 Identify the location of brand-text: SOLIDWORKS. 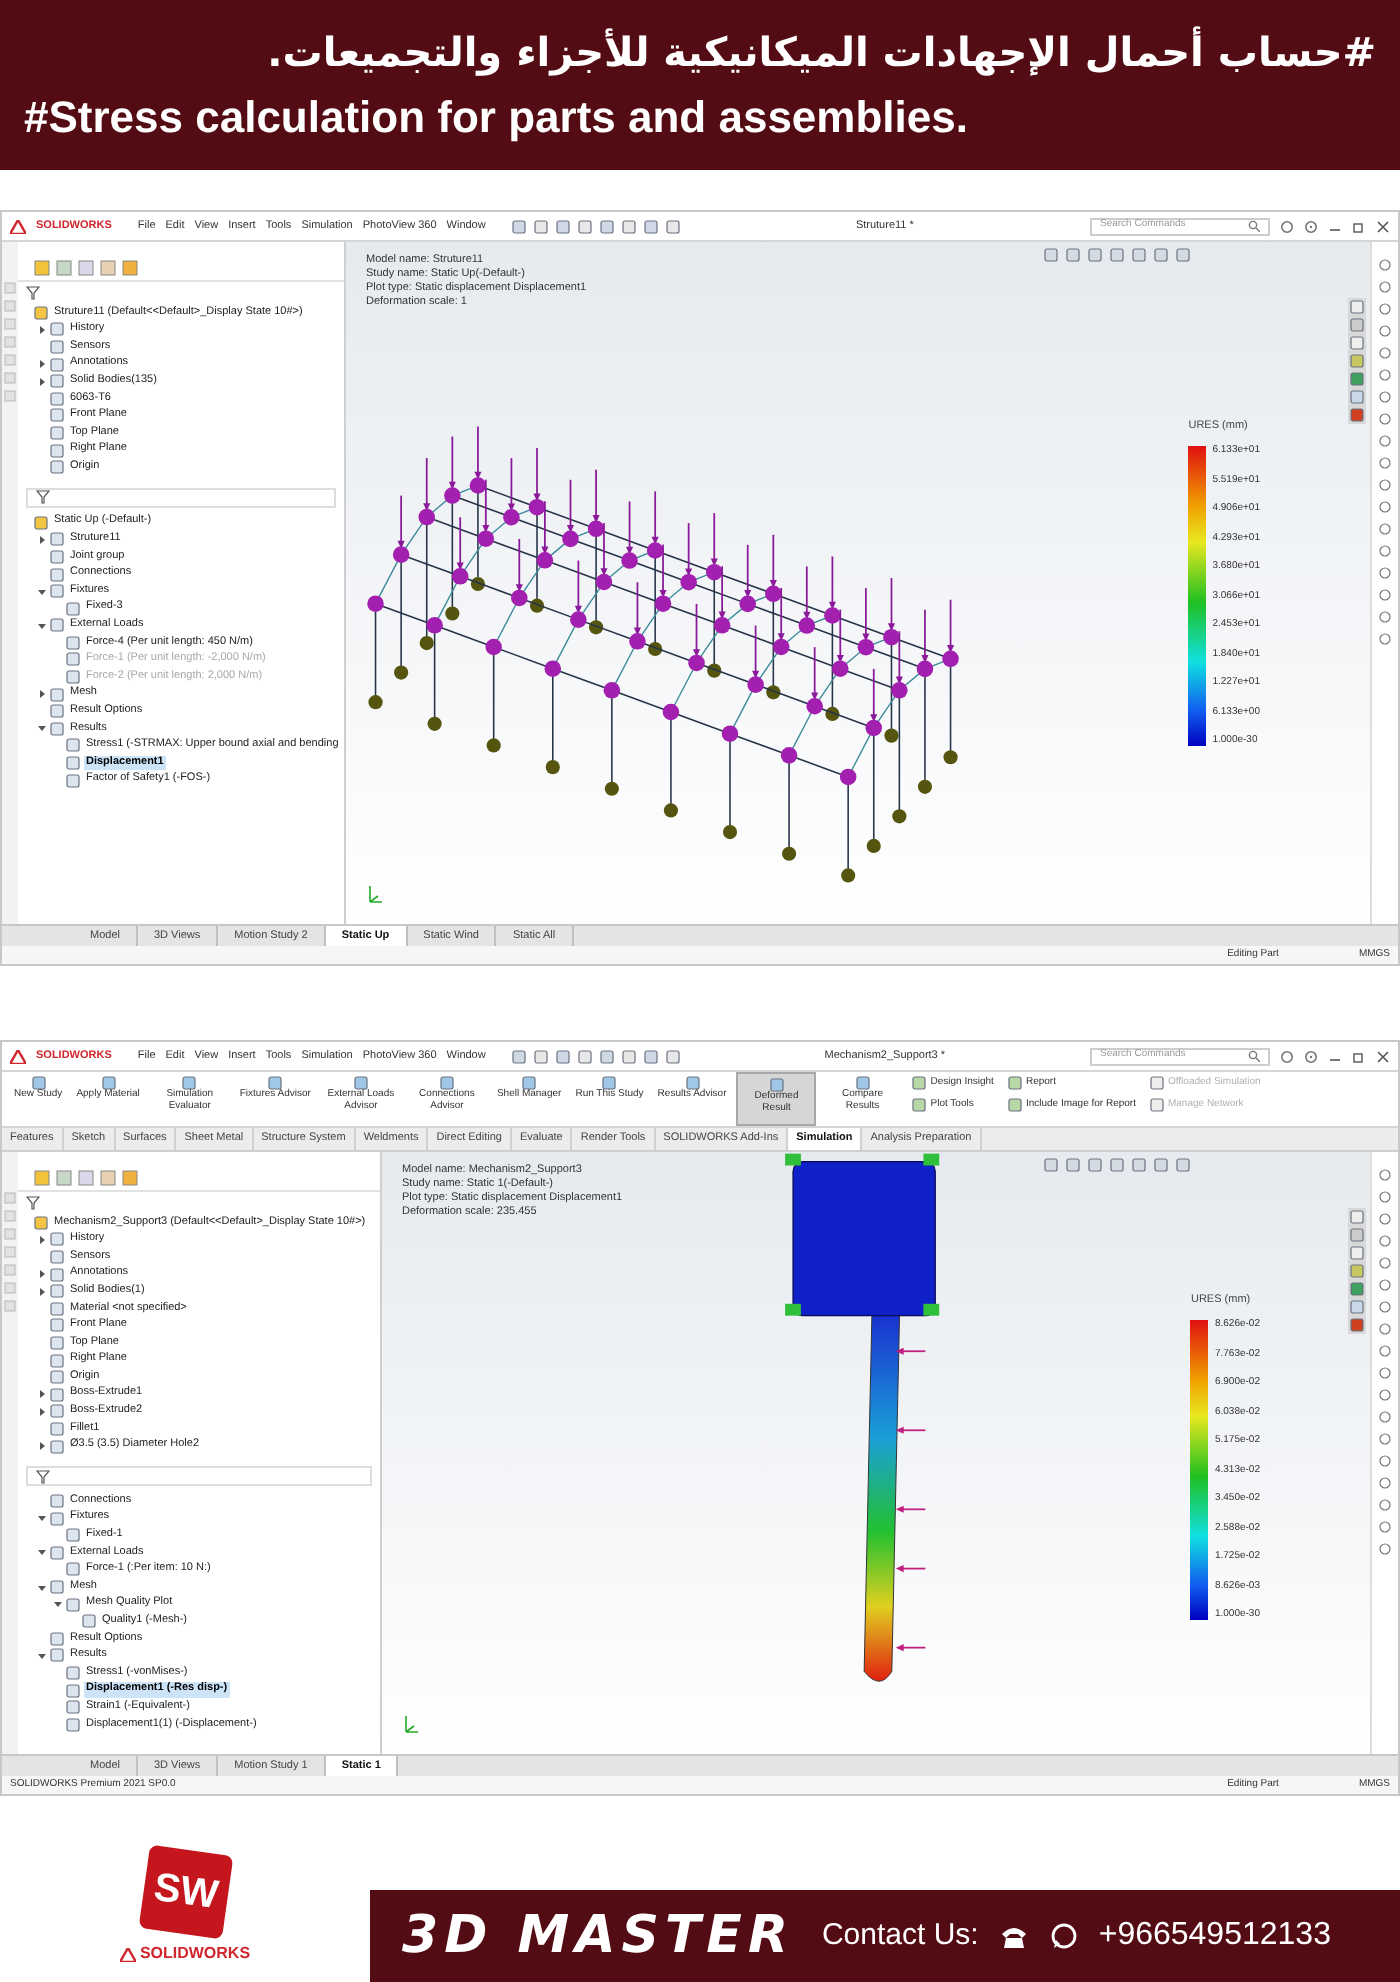
(195, 1954).